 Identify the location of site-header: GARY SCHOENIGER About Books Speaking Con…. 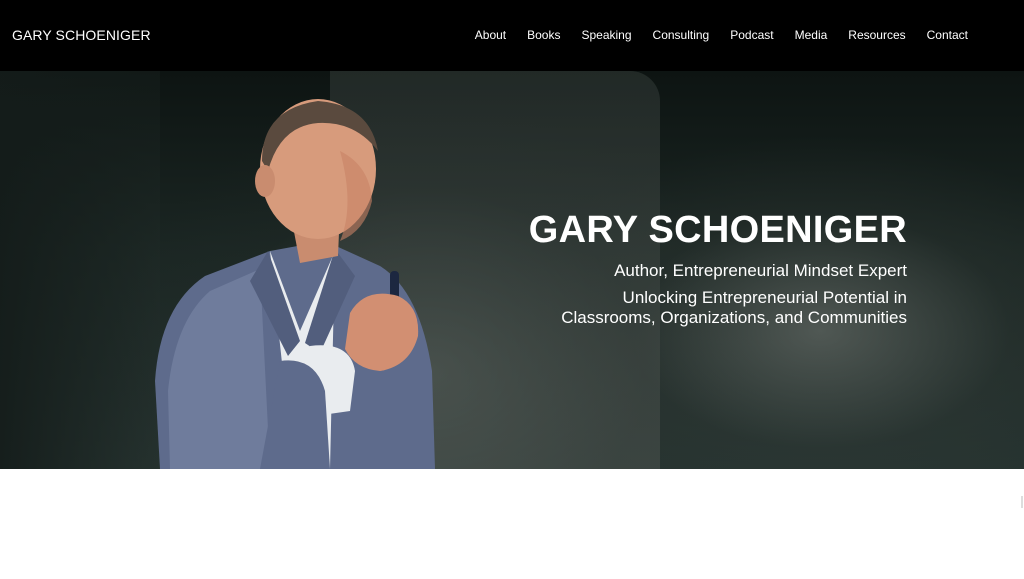
(512, 35).